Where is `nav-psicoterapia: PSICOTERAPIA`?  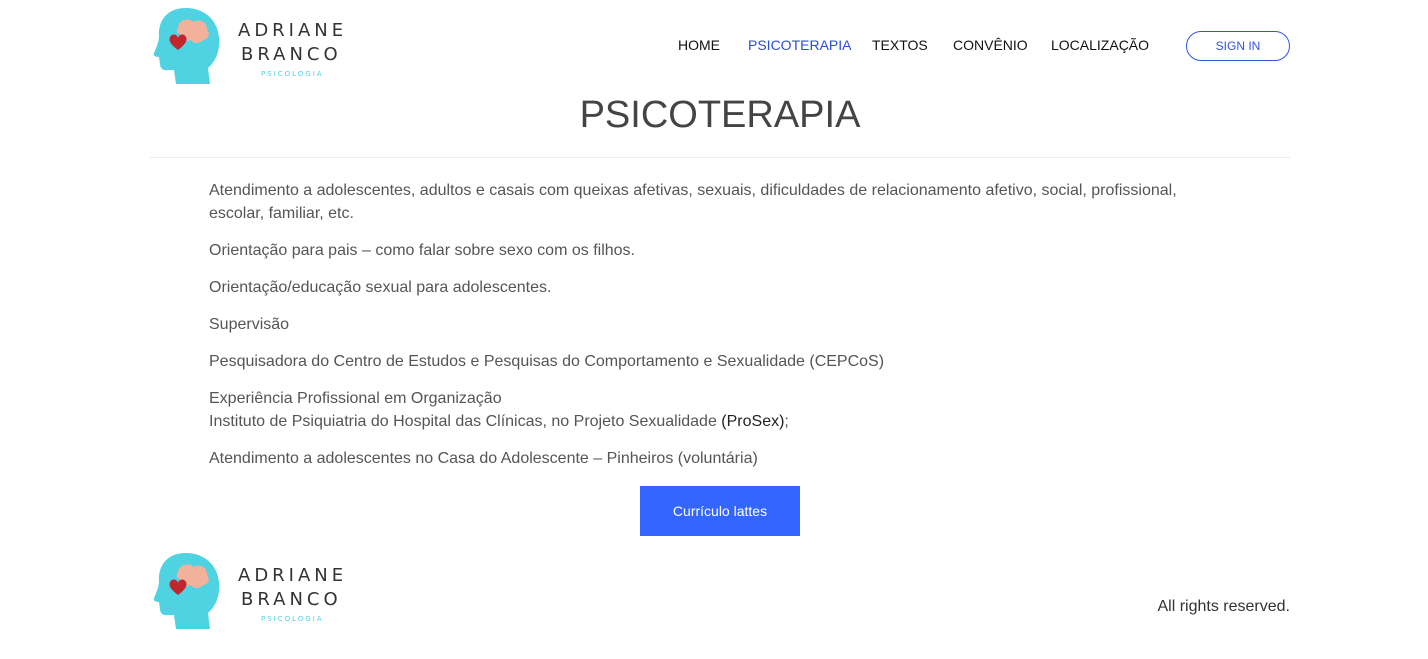
nav-psicoterapia: PSICOTERAPIA is located at coordinates (799, 45).